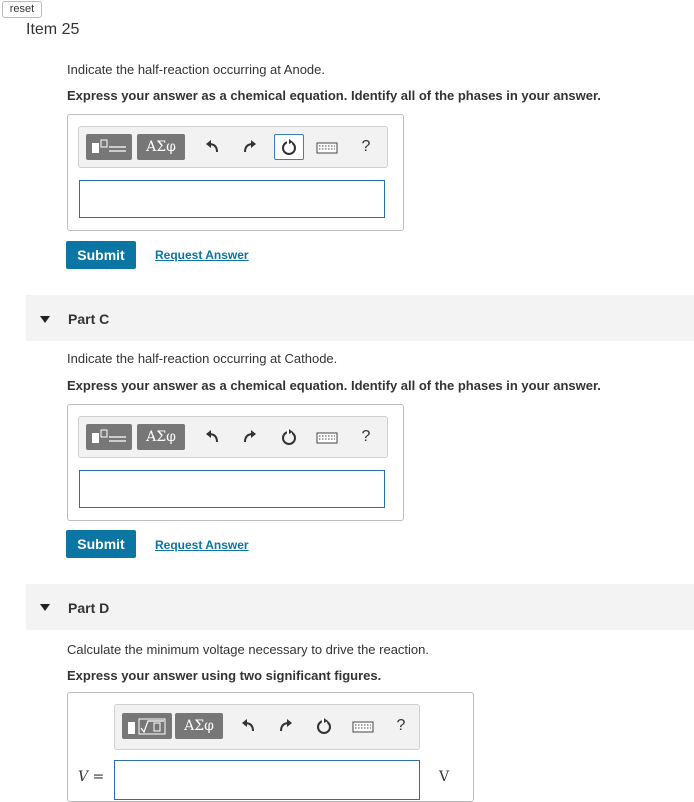  Describe the element at coordinates (101, 255) in the screenshot. I see `part-b-submit-button: Submit` at that location.